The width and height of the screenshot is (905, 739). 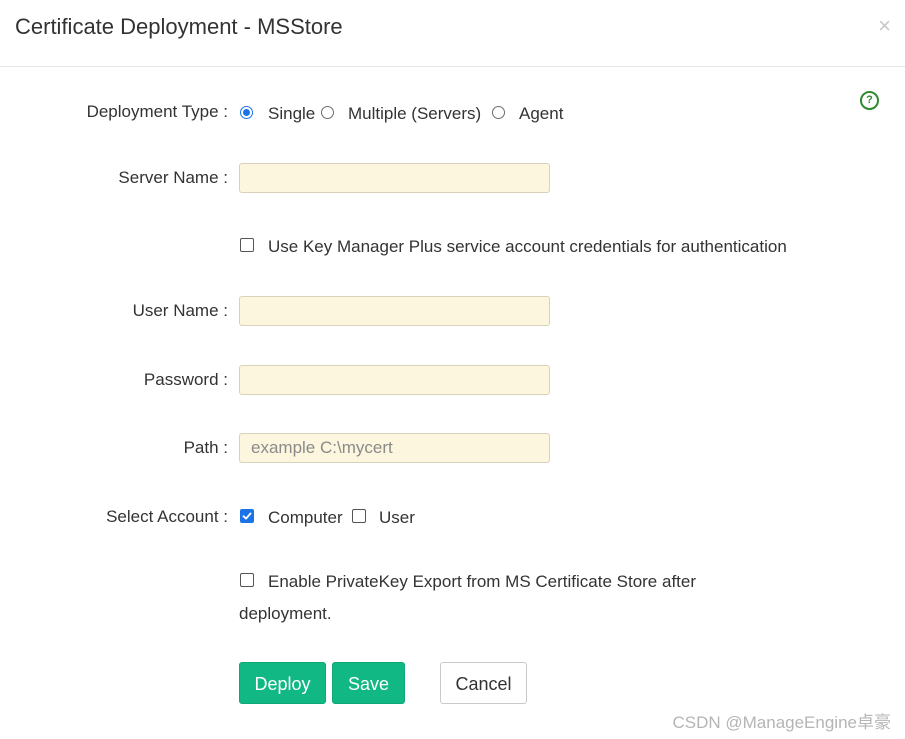 I want to click on help-icon: ?, so click(x=869, y=100).